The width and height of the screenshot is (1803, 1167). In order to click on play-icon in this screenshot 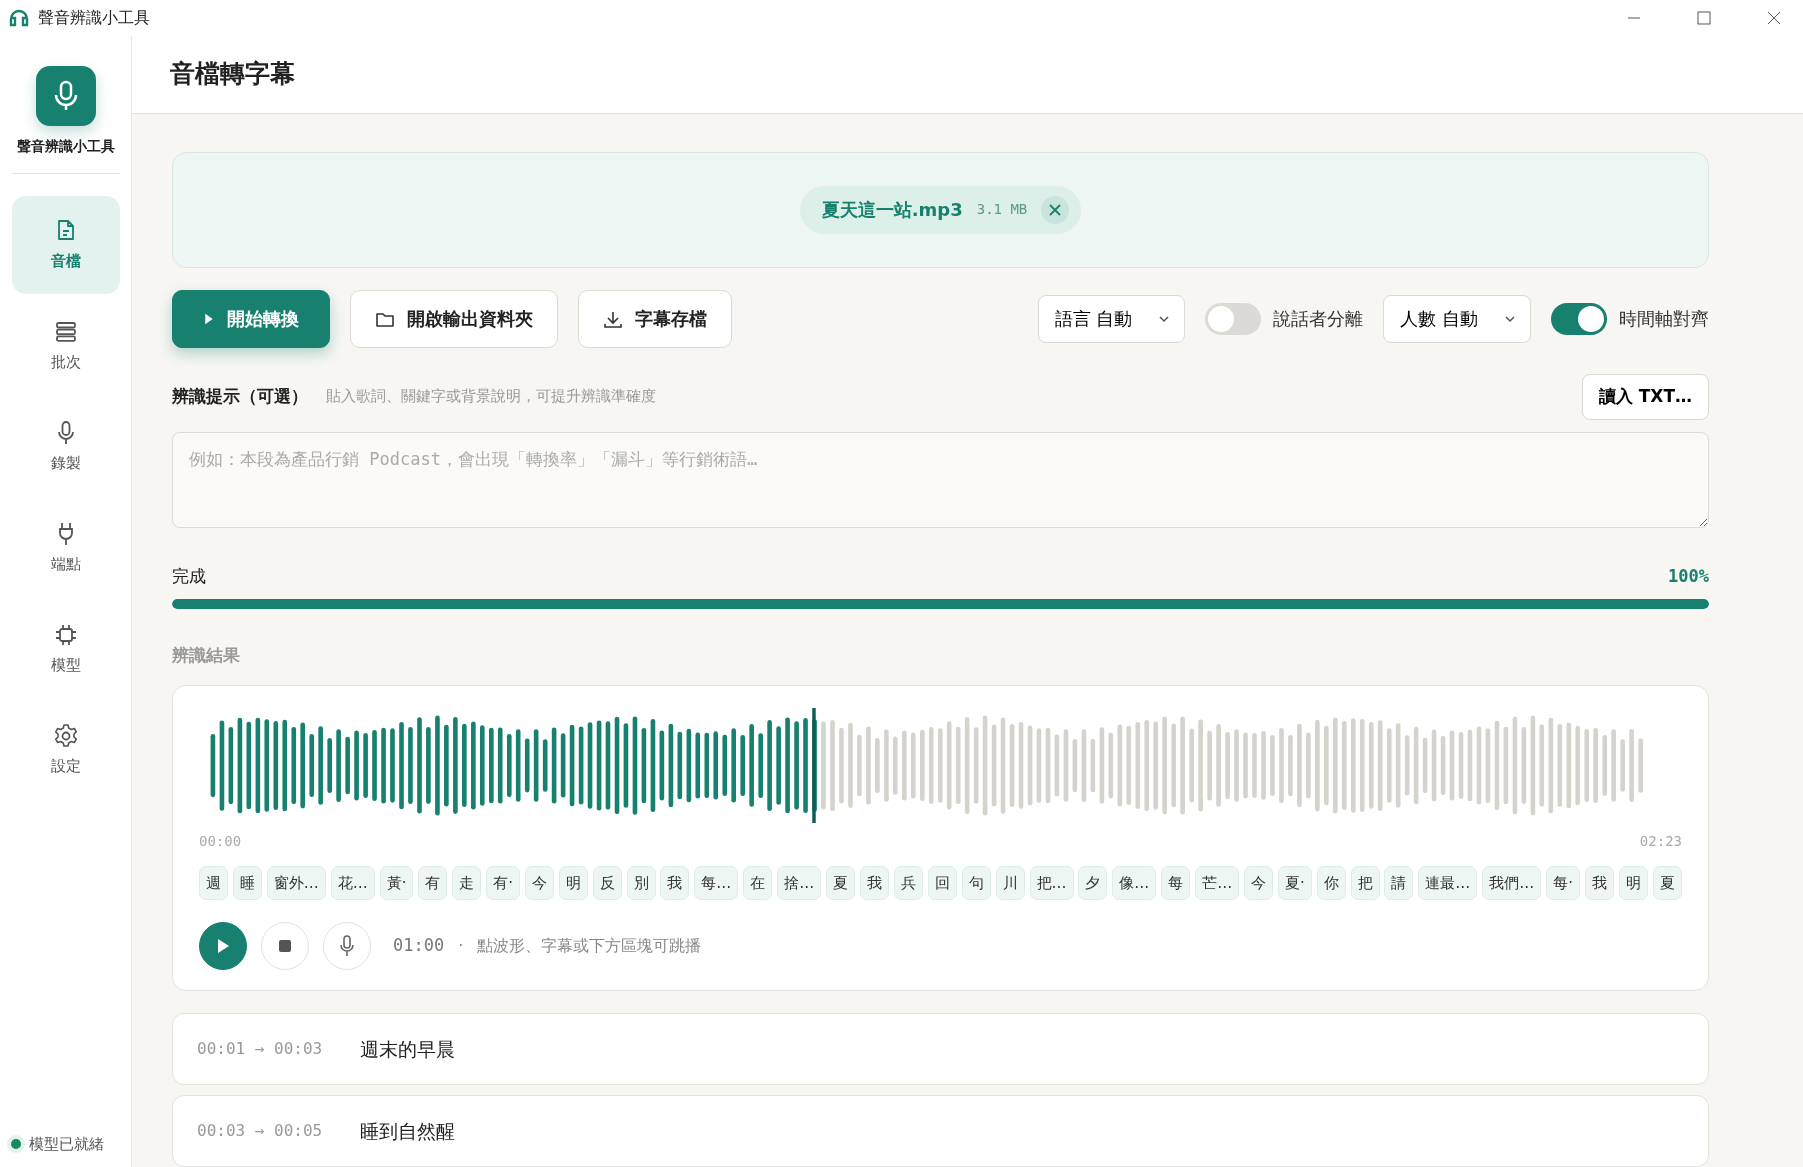, I will do `click(223, 946)`.